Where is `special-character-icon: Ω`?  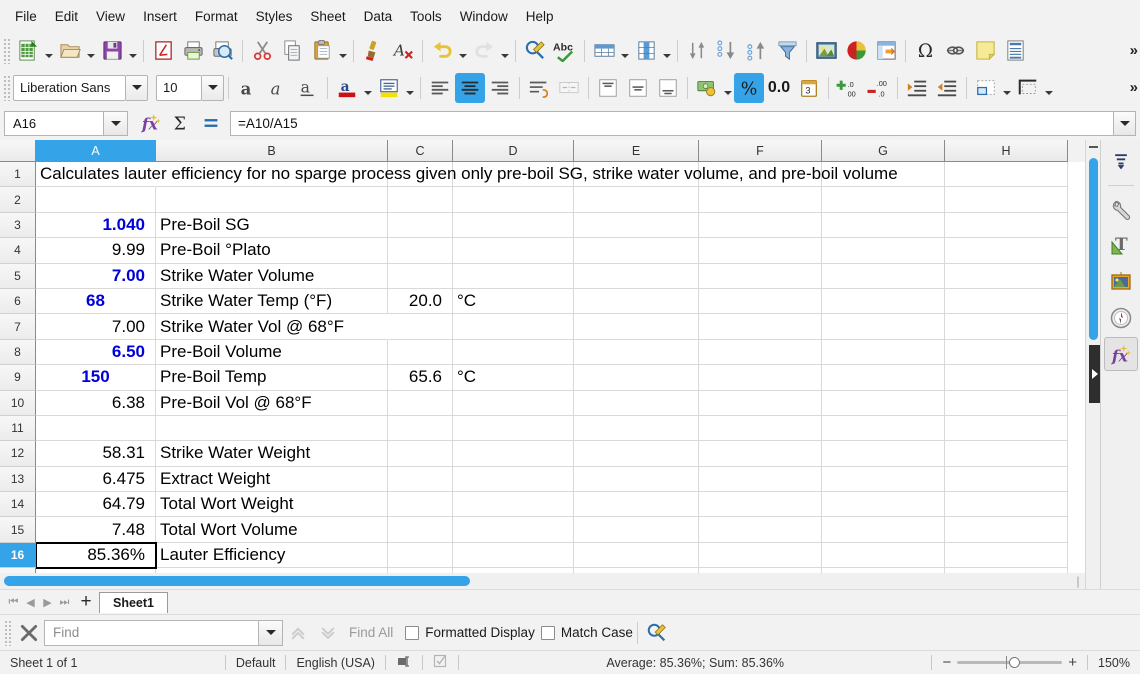
special-character-icon: Ω is located at coordinates (925, 51).